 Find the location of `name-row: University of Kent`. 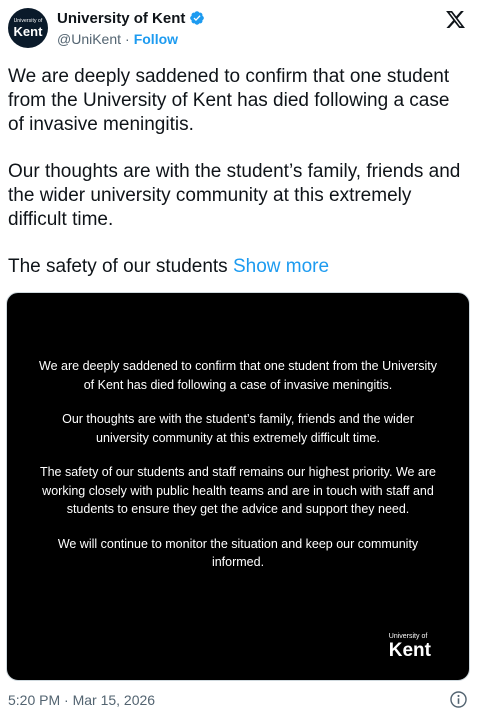

name-row: University of Kent is located at coordinates (131, 18).